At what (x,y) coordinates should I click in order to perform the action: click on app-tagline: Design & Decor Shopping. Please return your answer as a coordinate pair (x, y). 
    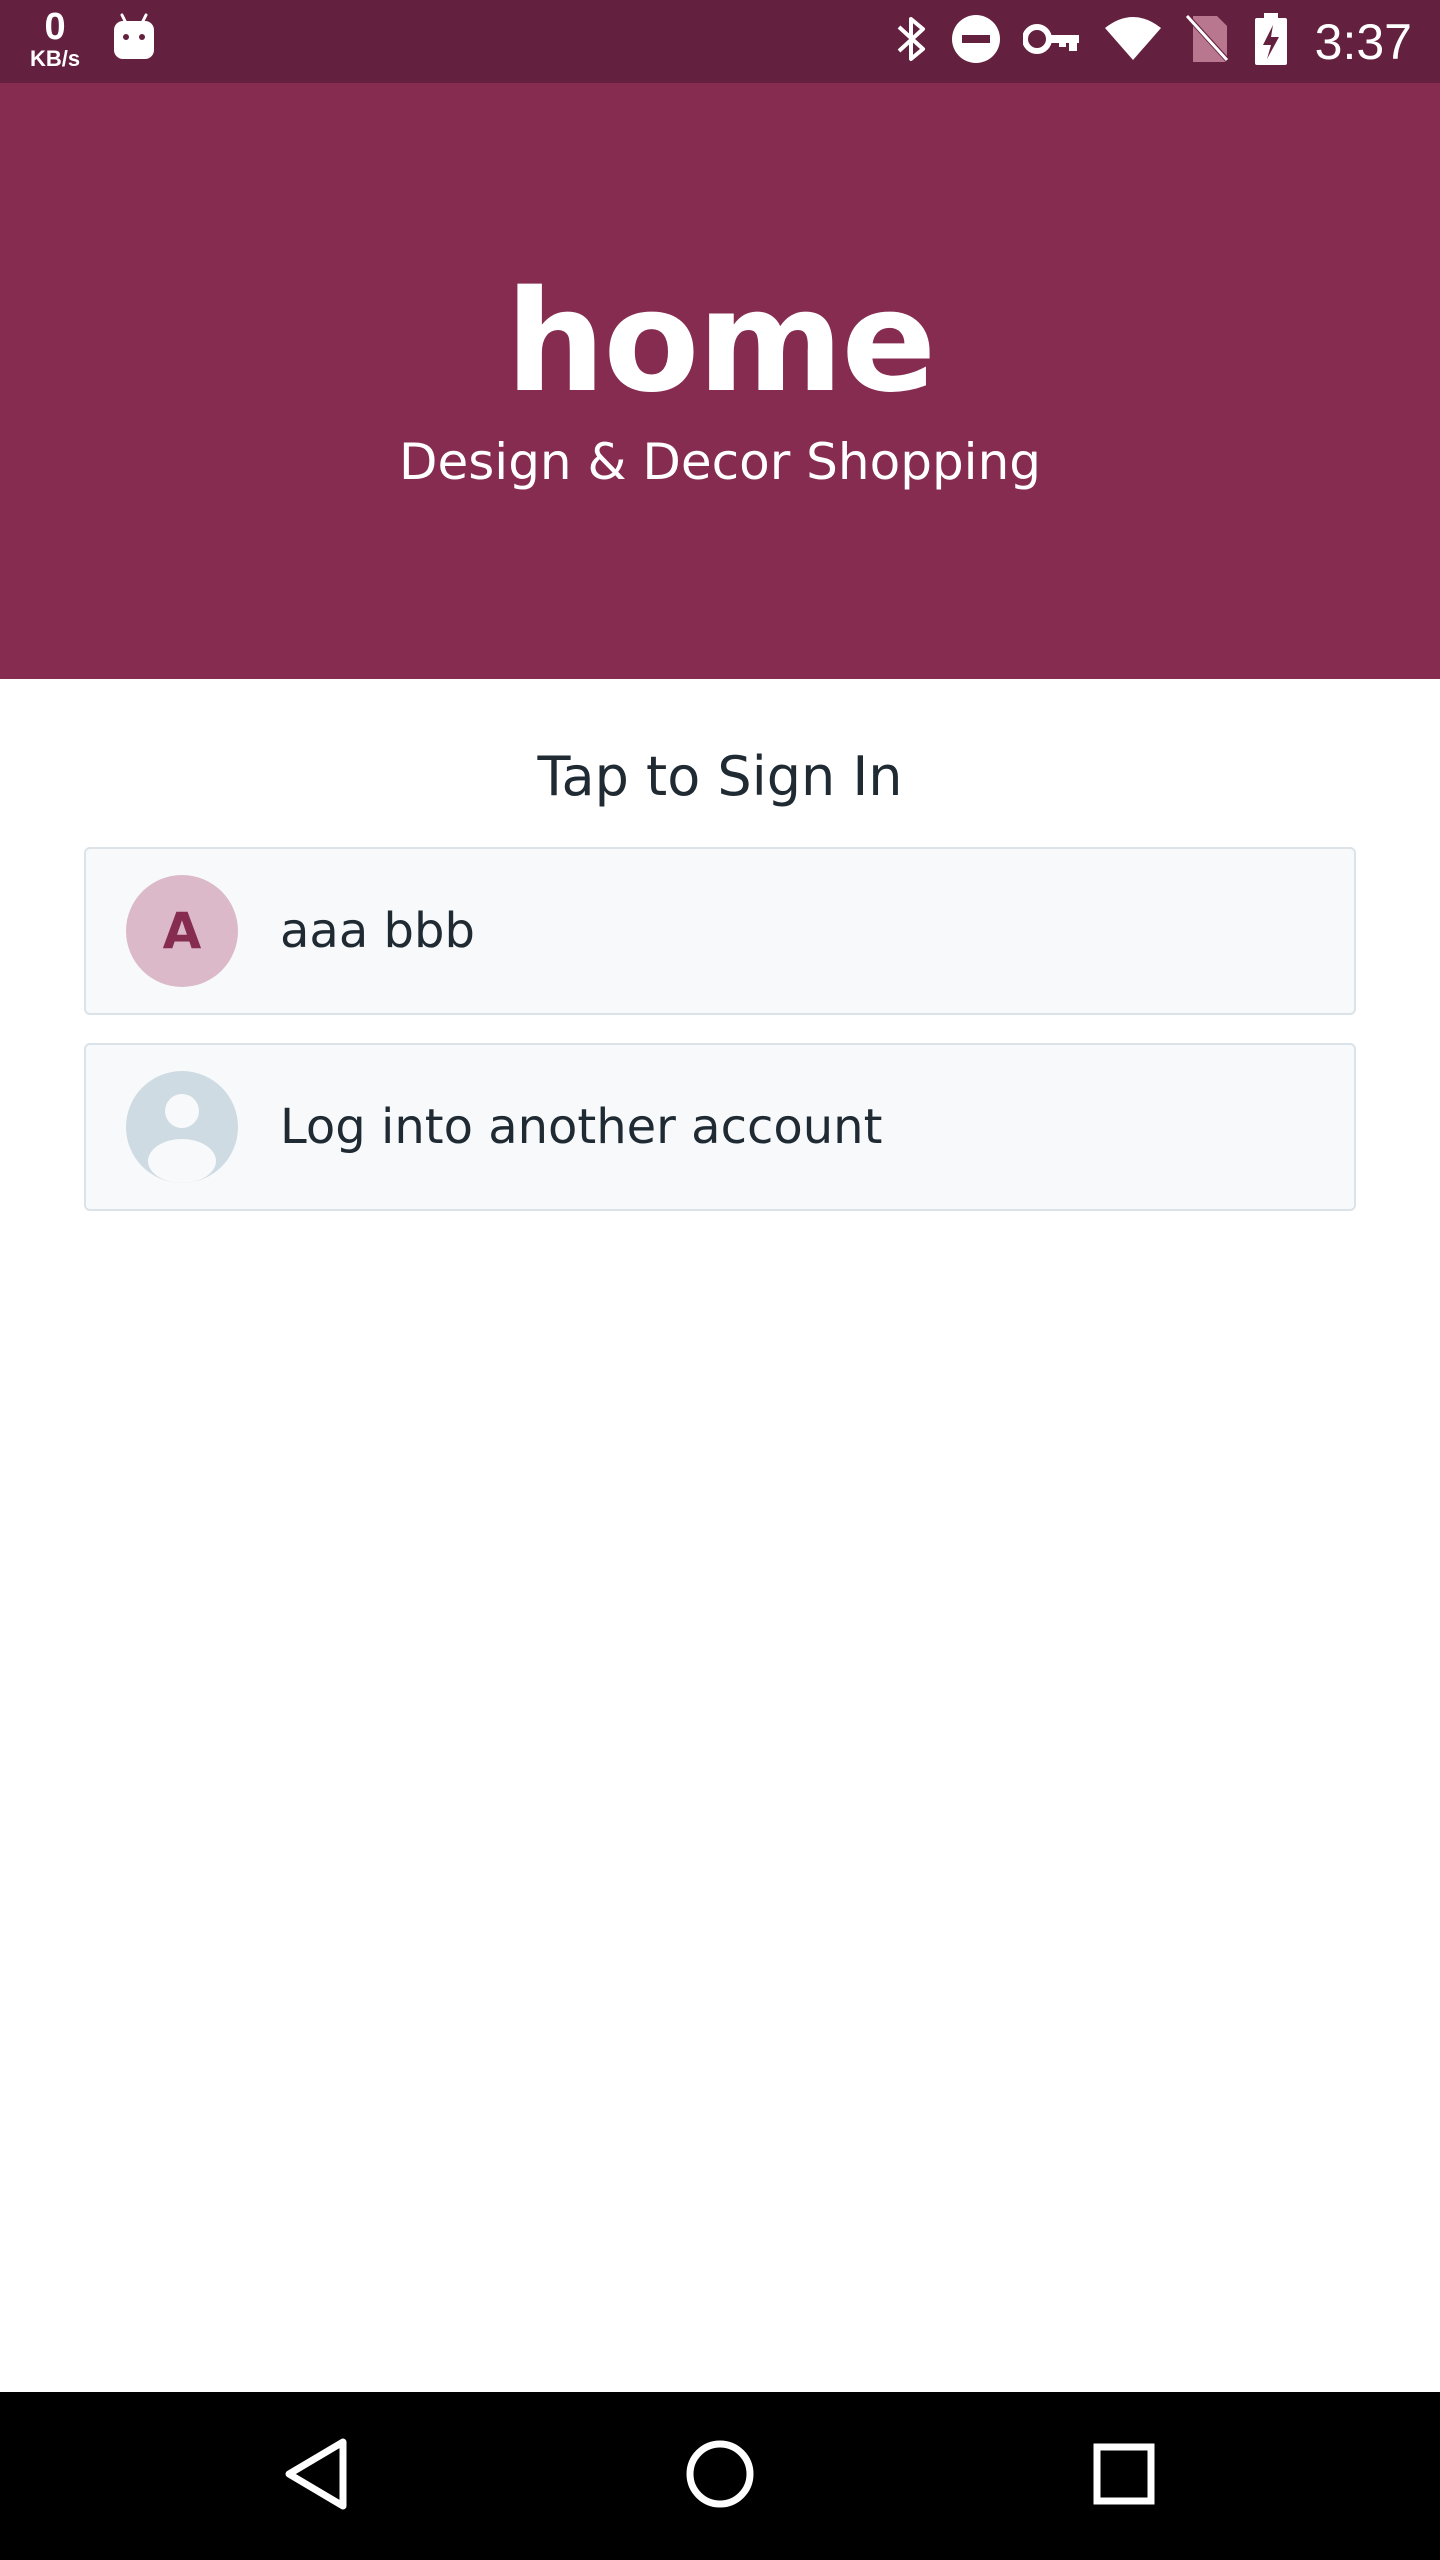
    Looking at the image, I should click on (720, 462).